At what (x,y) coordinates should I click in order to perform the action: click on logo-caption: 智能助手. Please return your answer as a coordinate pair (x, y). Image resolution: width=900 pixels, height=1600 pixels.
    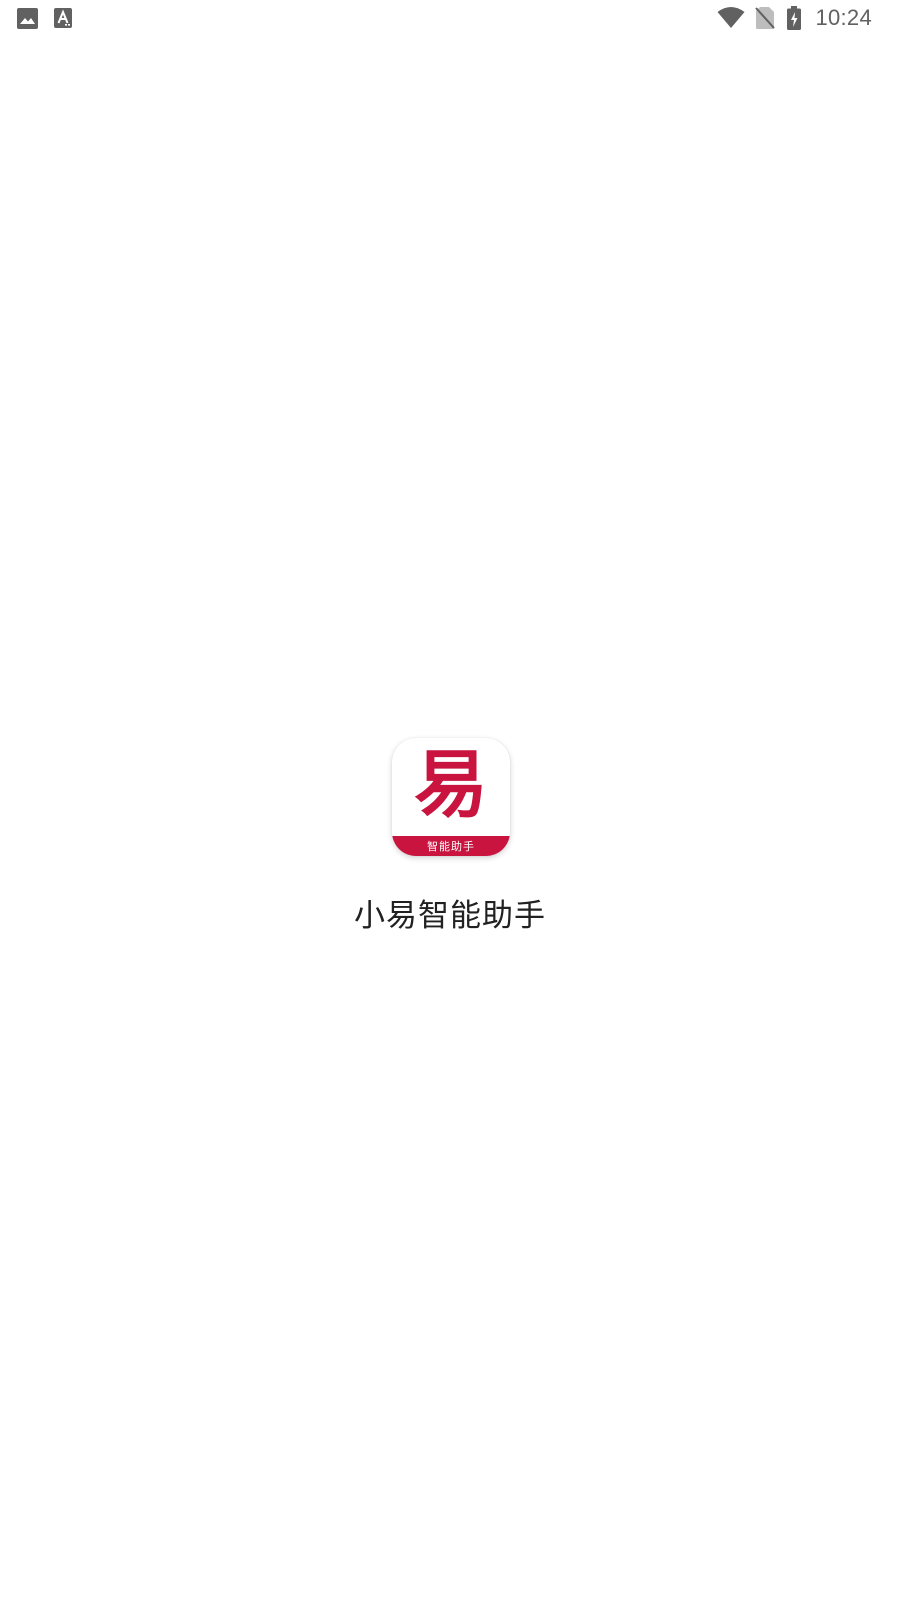
    Looking at the image, I should click on (451, 846).